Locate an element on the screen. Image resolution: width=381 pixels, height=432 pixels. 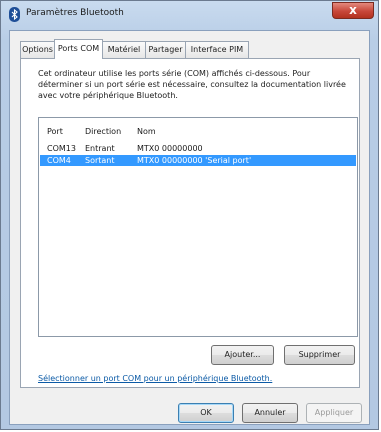
remove-button: Supprimer is located at coordinates (319, 355).